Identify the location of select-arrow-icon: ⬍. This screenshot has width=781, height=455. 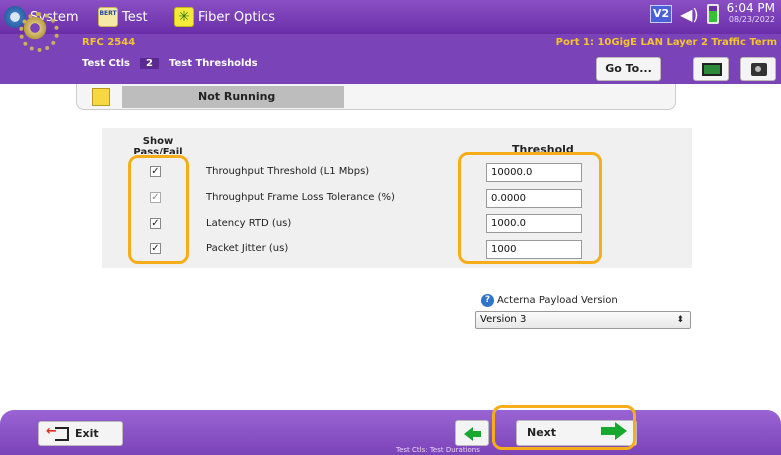
(680, 320).